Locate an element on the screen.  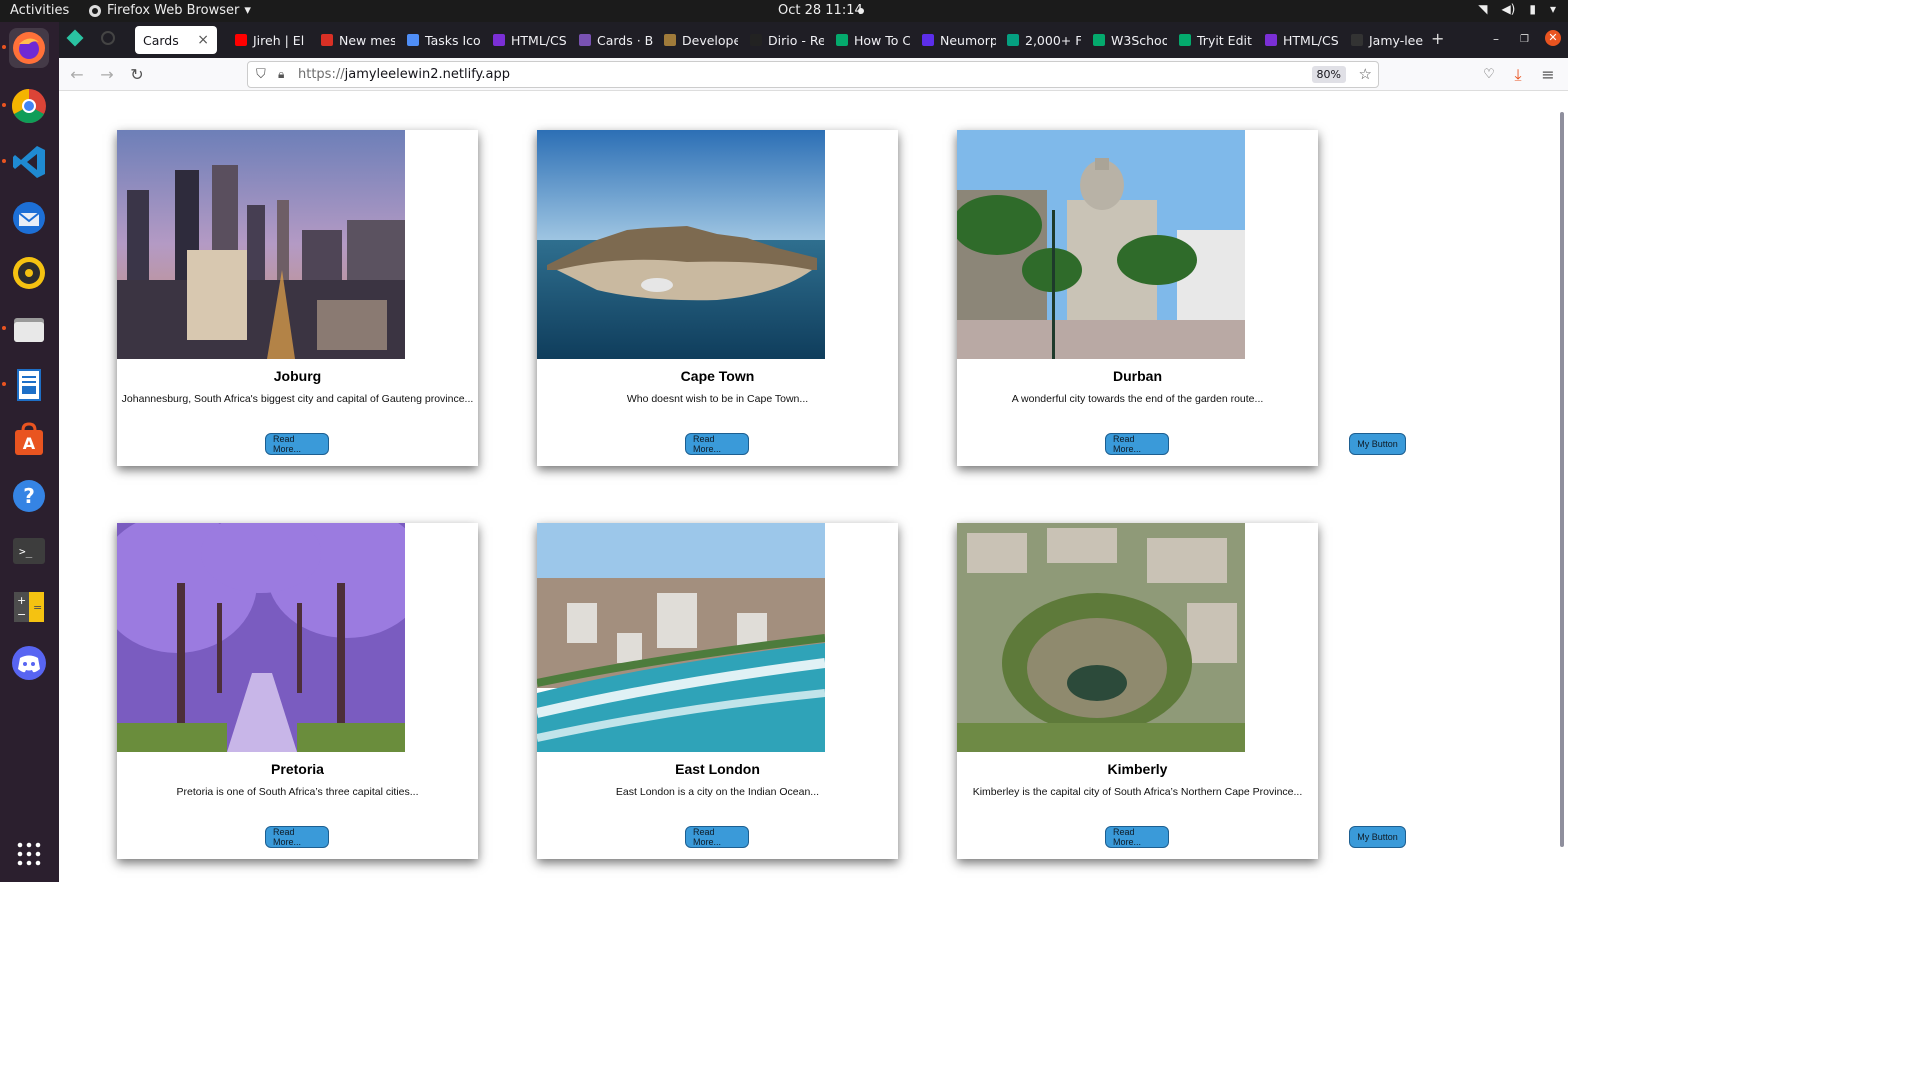
dock-files is located at coordinates (25, 329).